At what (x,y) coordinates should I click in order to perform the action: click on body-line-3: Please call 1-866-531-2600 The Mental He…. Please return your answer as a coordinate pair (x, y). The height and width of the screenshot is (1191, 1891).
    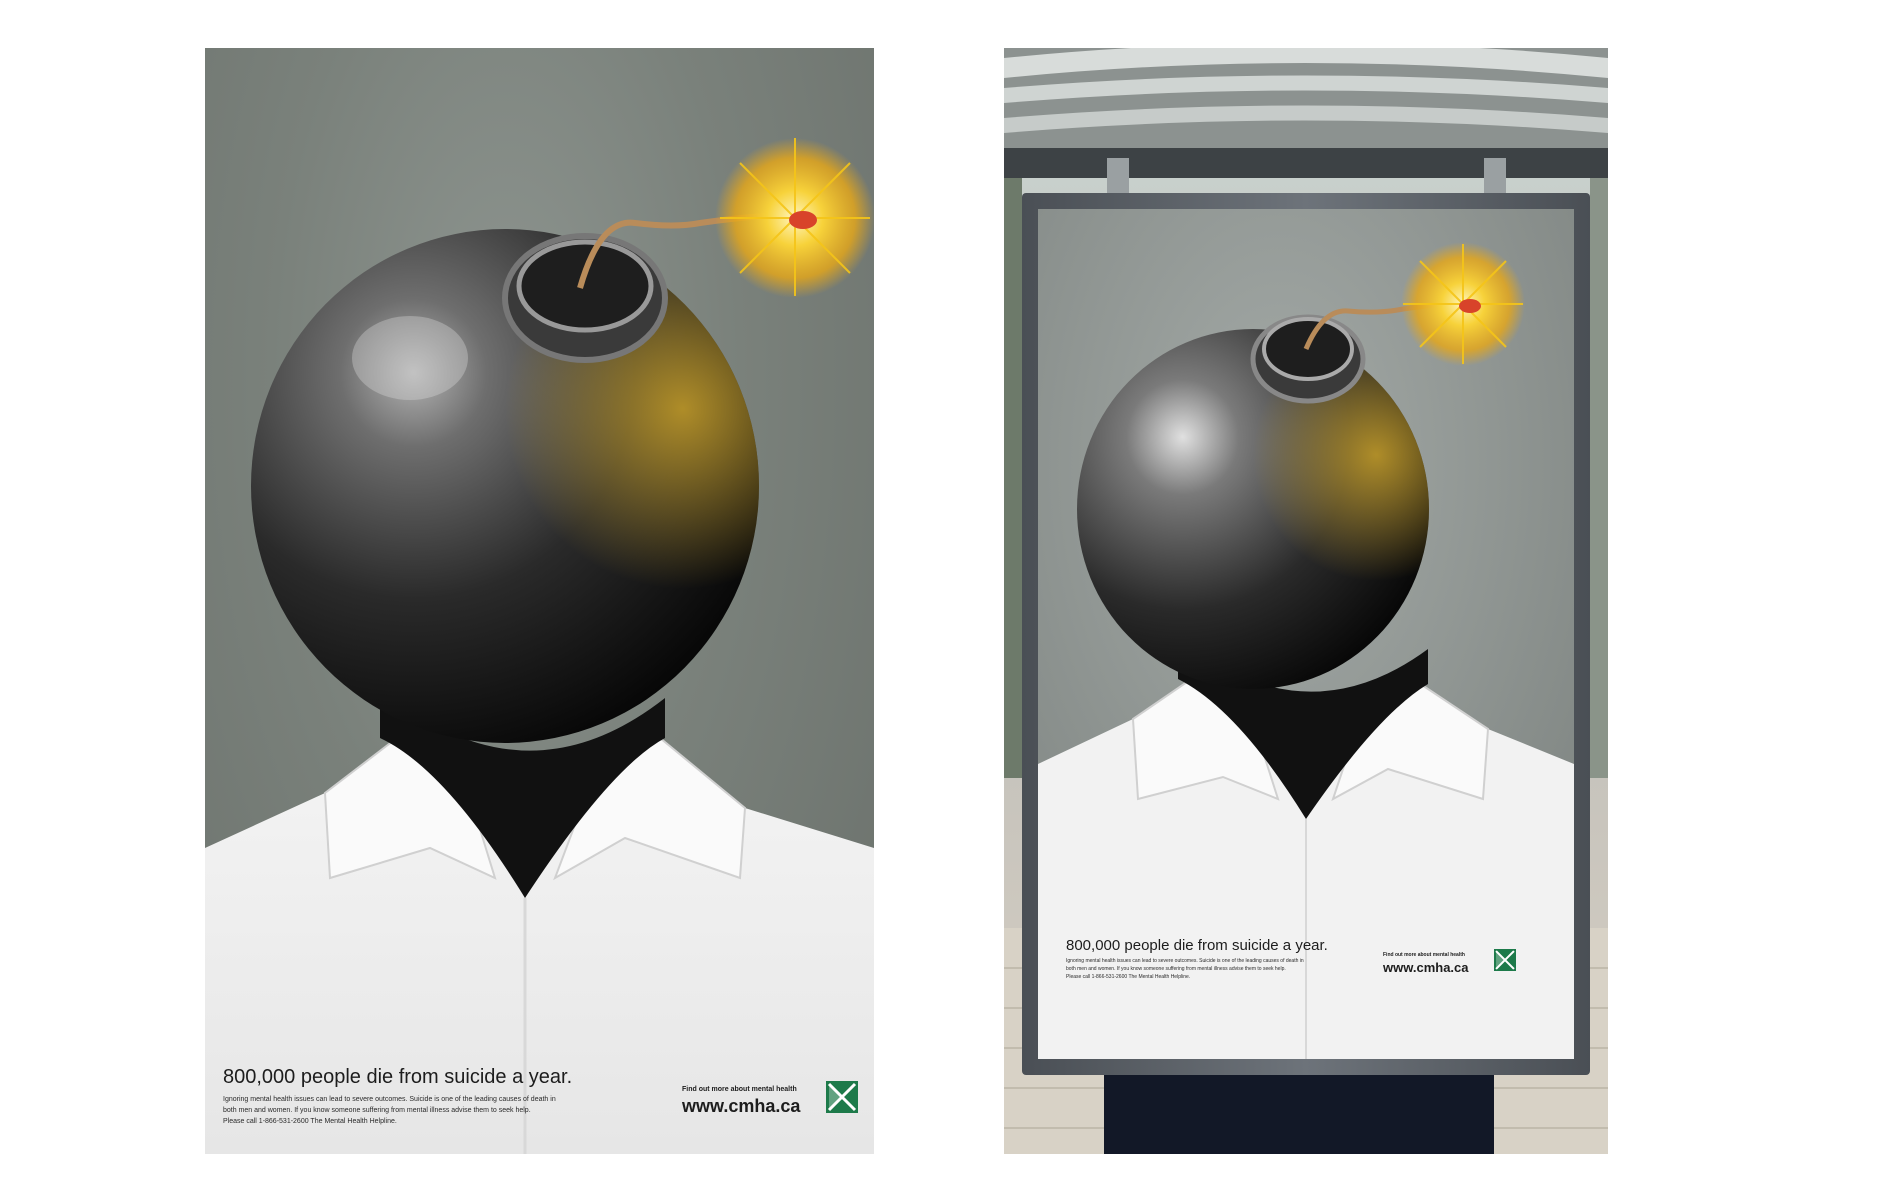
    Looking at the image, I should click on (310, 1121).